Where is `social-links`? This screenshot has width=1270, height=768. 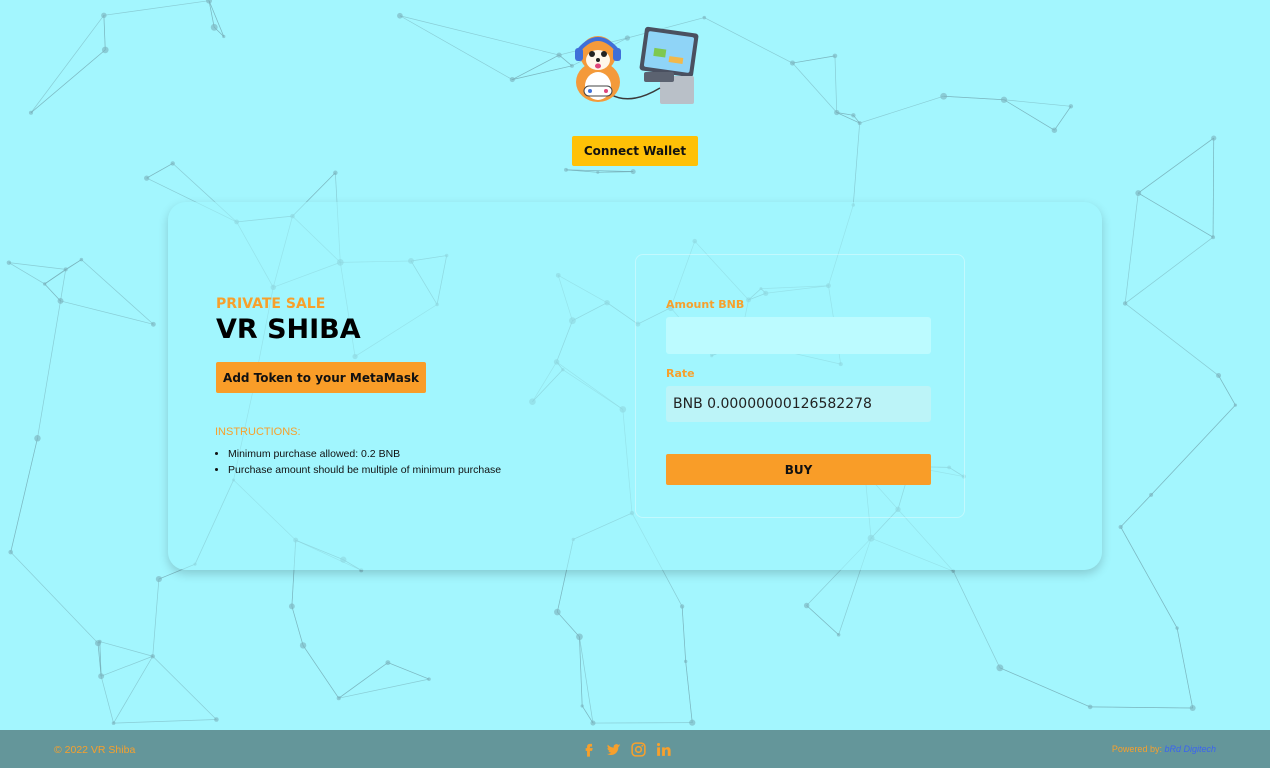 social-links is located at coordinates (626, 749).